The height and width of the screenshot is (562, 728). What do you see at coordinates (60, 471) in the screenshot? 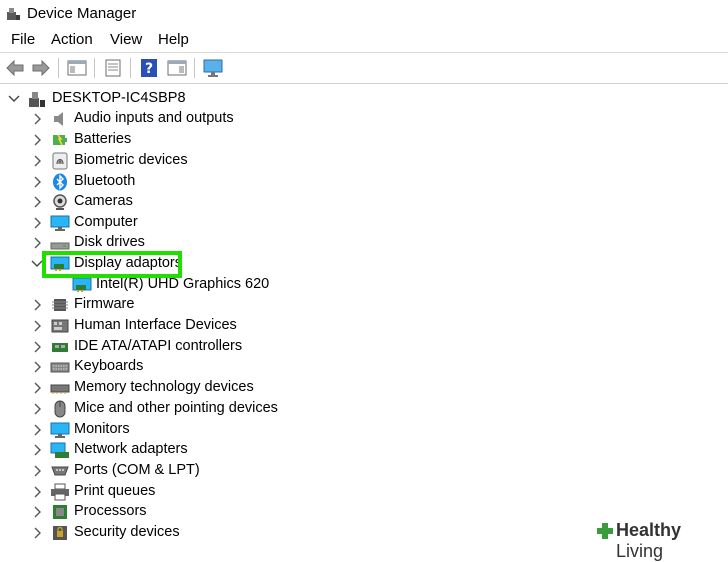
I see `port-connector-icon` at bounding box center [60, 471].